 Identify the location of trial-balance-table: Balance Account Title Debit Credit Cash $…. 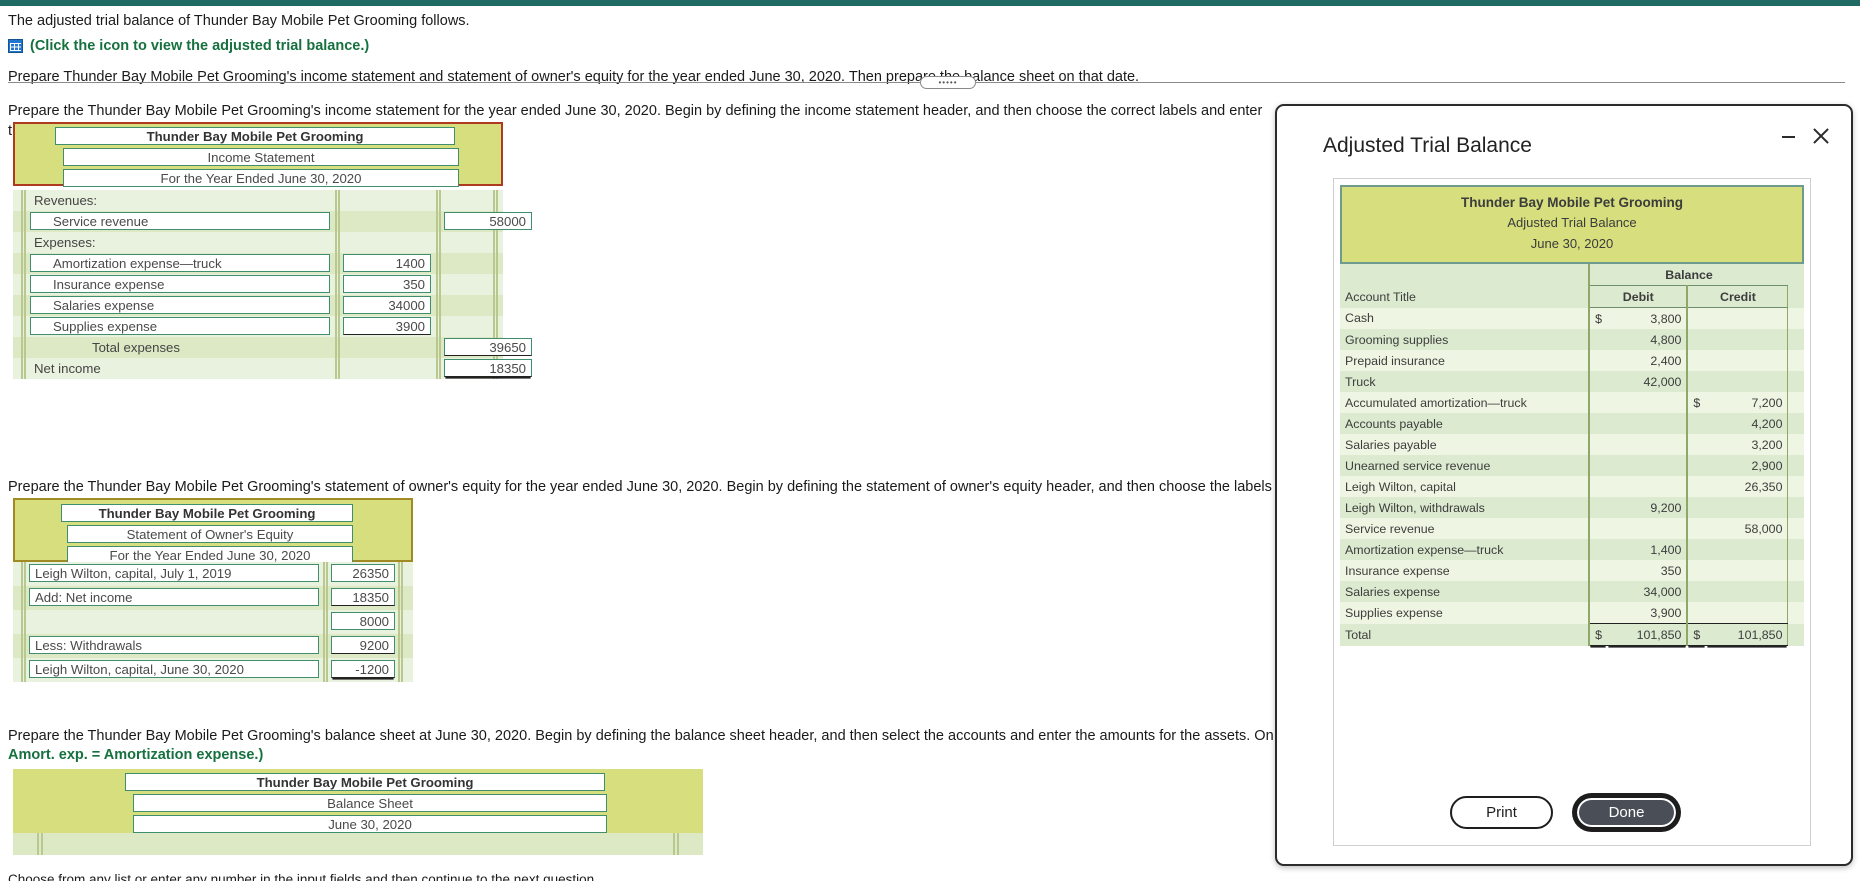
(1572, 455).